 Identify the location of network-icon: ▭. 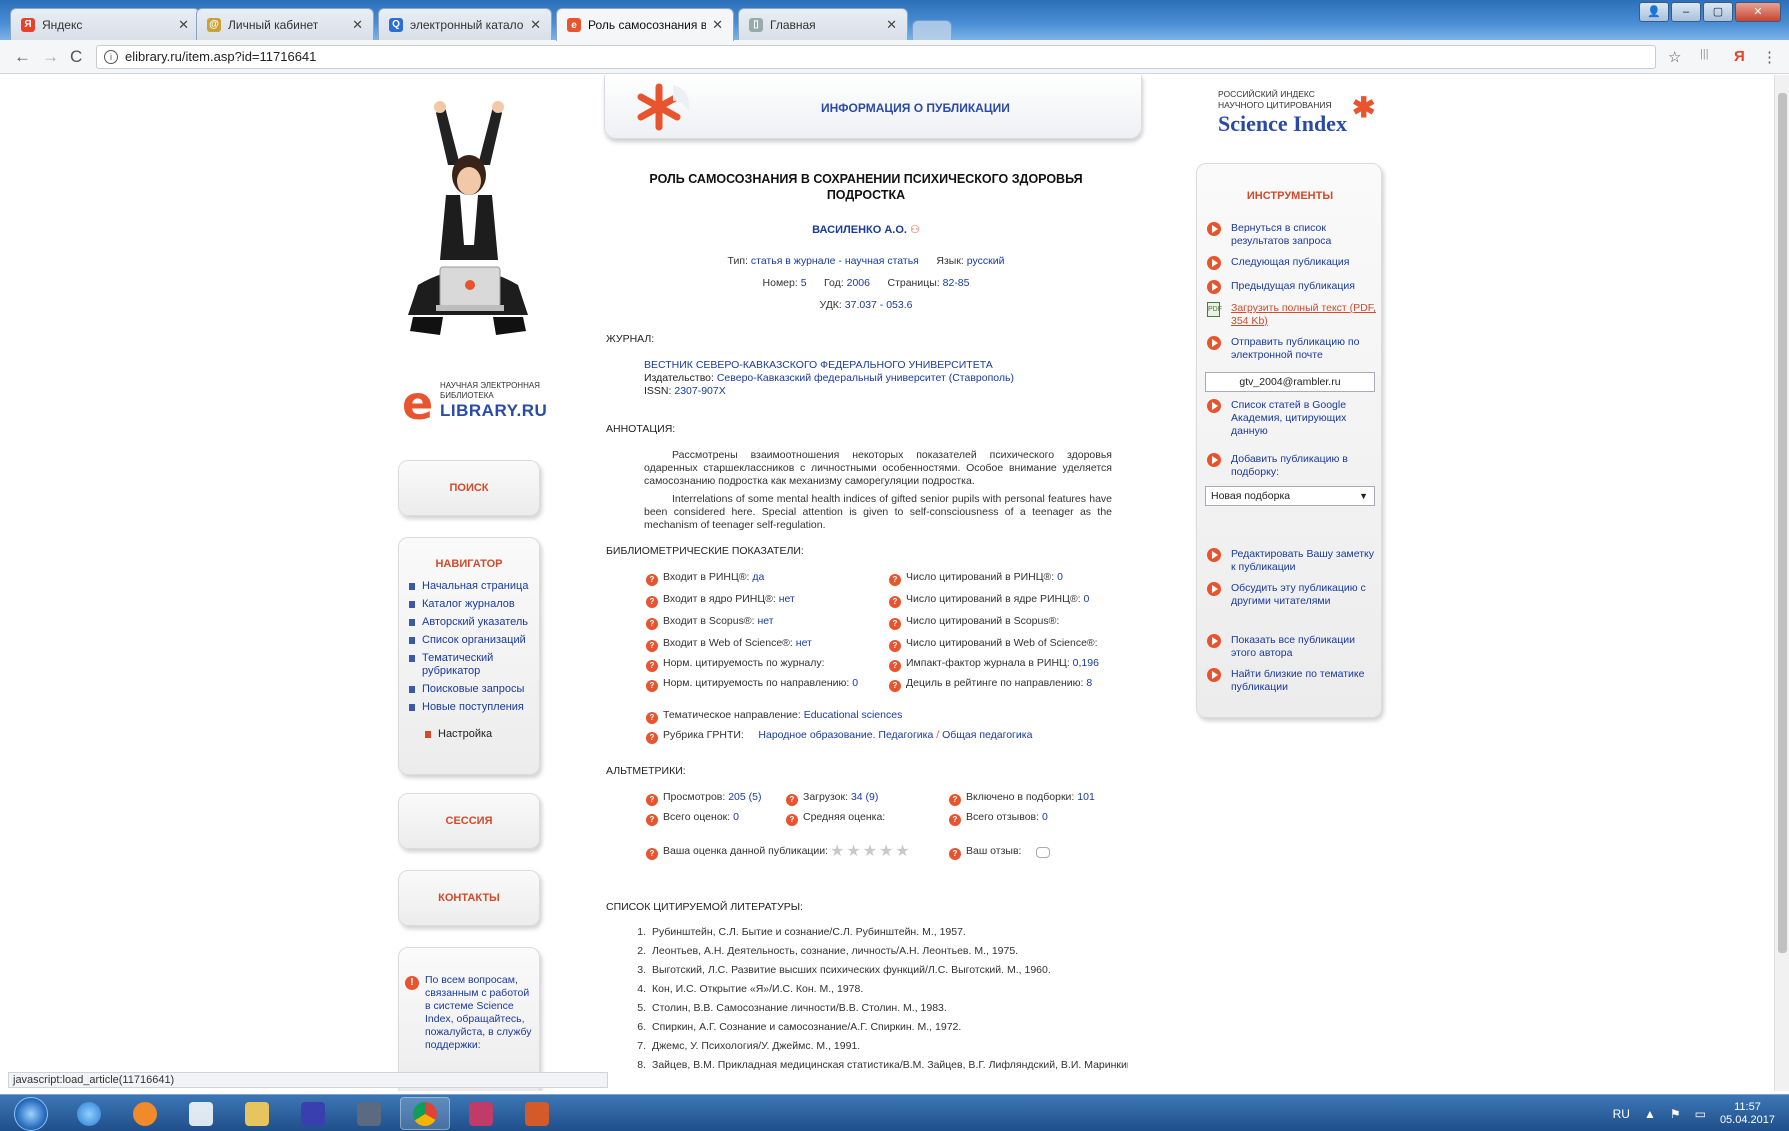
(1700, 1114).